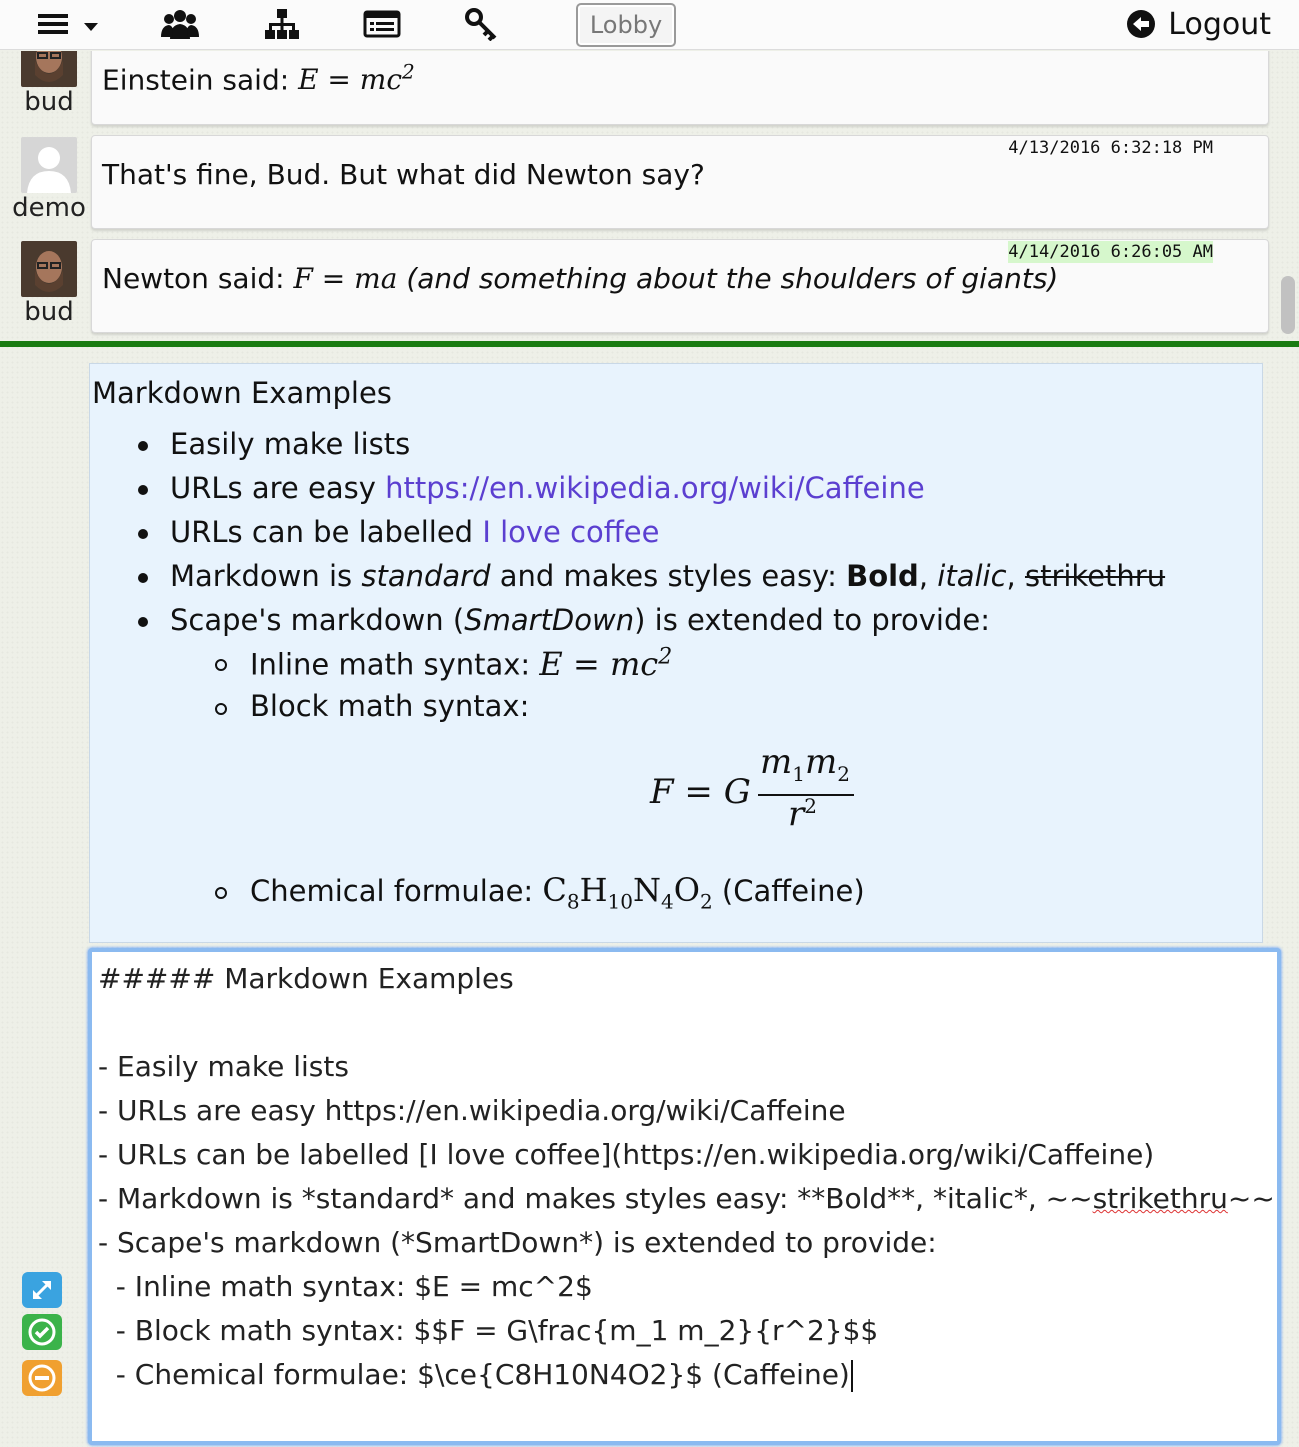 This screenshot has height=1447, width=1299. I want to click on sitemap-button, so click(282, 24).